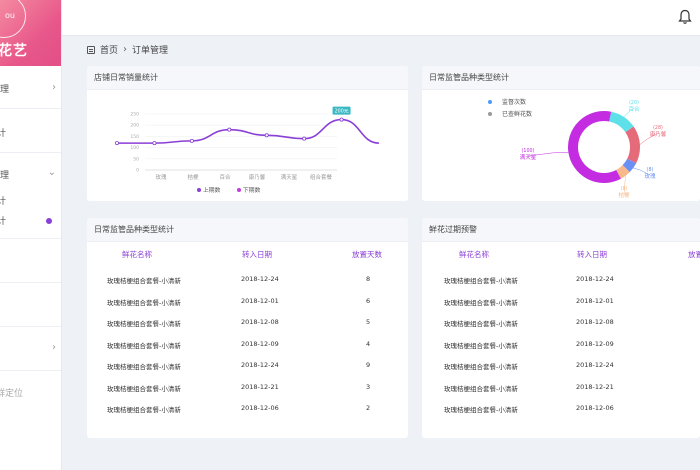  What do you see at coordinates (260, 408) in the screenshot?
I see `cell-date: 2018-12-06` at bounding box center [260, 408].